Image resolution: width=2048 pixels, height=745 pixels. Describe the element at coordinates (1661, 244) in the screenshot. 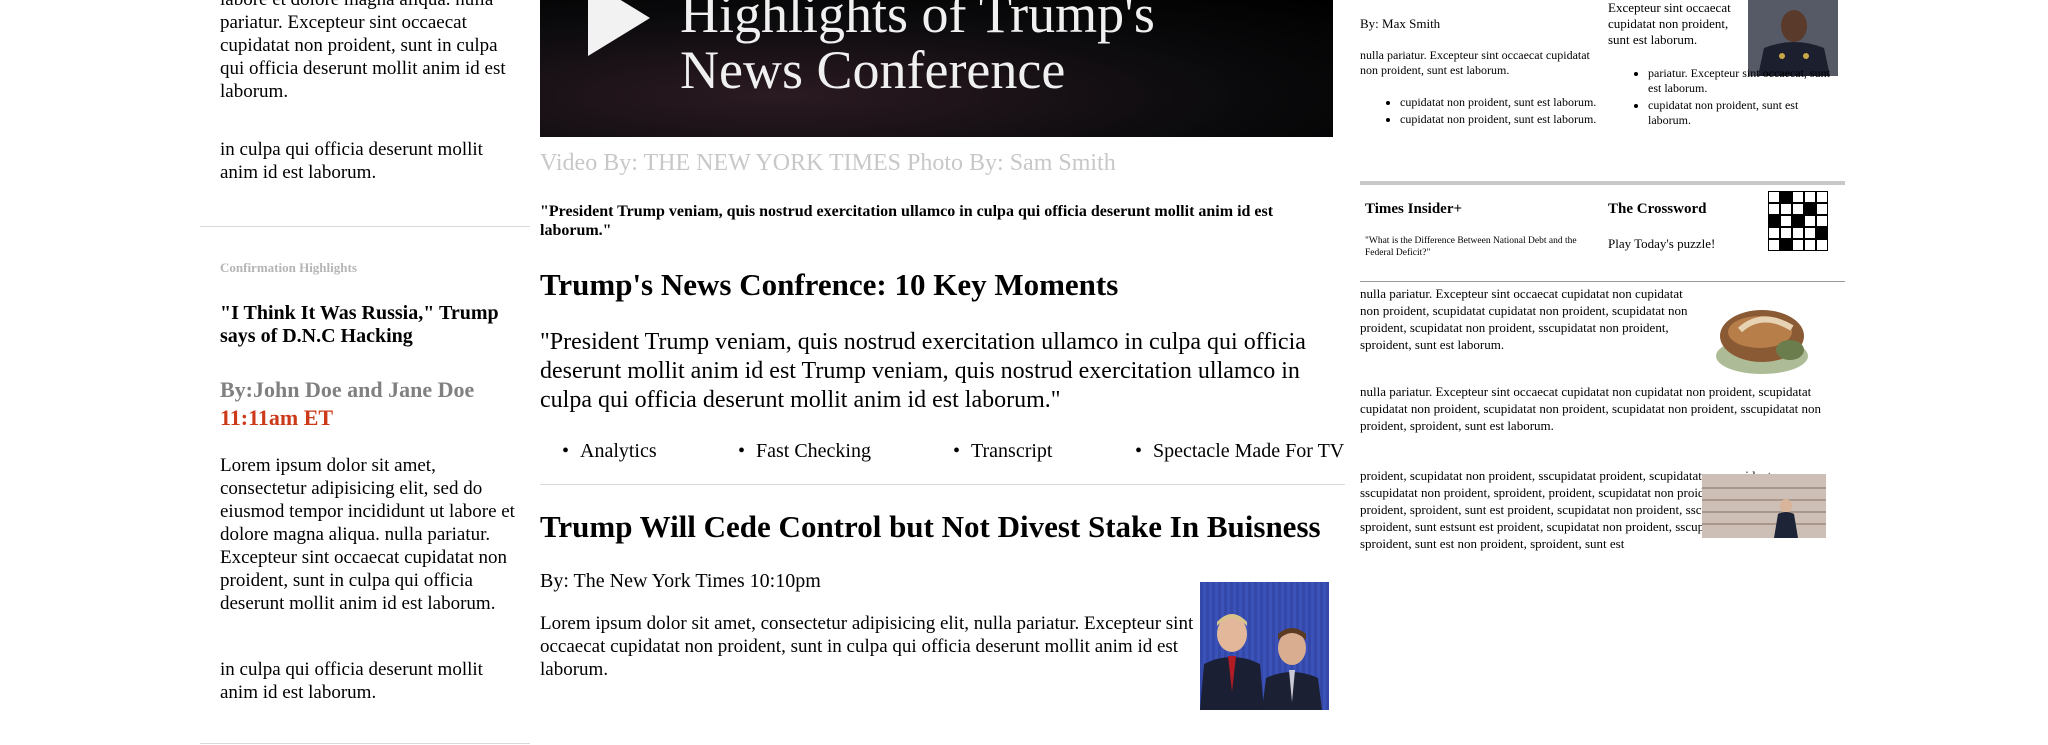

I see `crossword-link: Play Today's puzzle!` at that location.